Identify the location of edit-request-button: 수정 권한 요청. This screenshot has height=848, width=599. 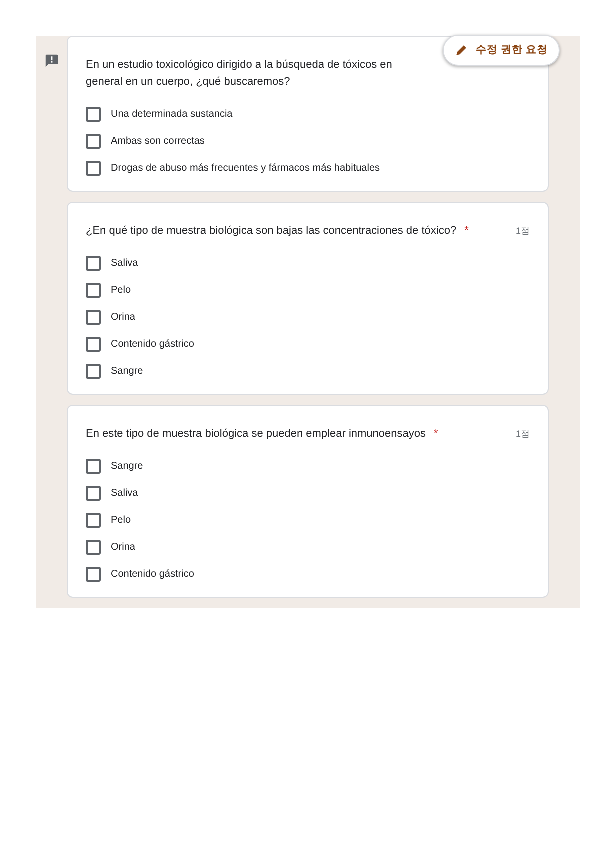
(501, 50).